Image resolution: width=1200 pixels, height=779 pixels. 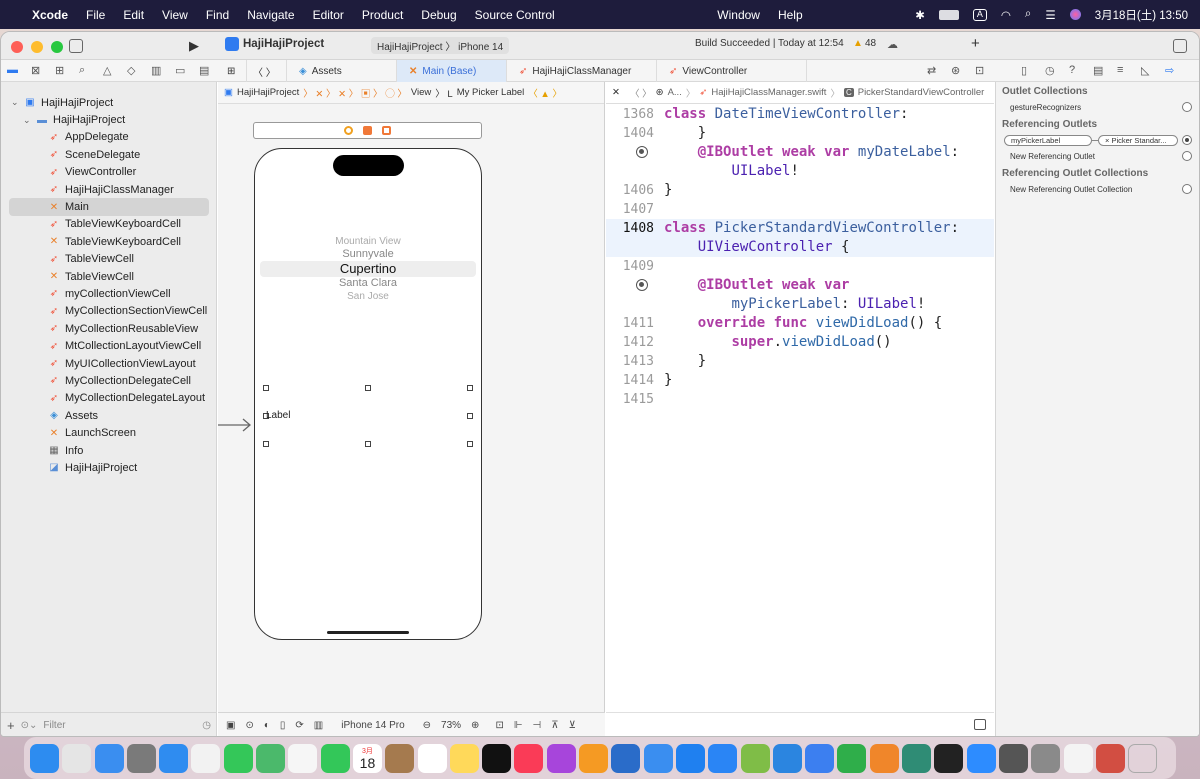 What do you see at coordinates (948, 14) in the screenshot?
I see `battery-icon` at bounding box center [948, 14].